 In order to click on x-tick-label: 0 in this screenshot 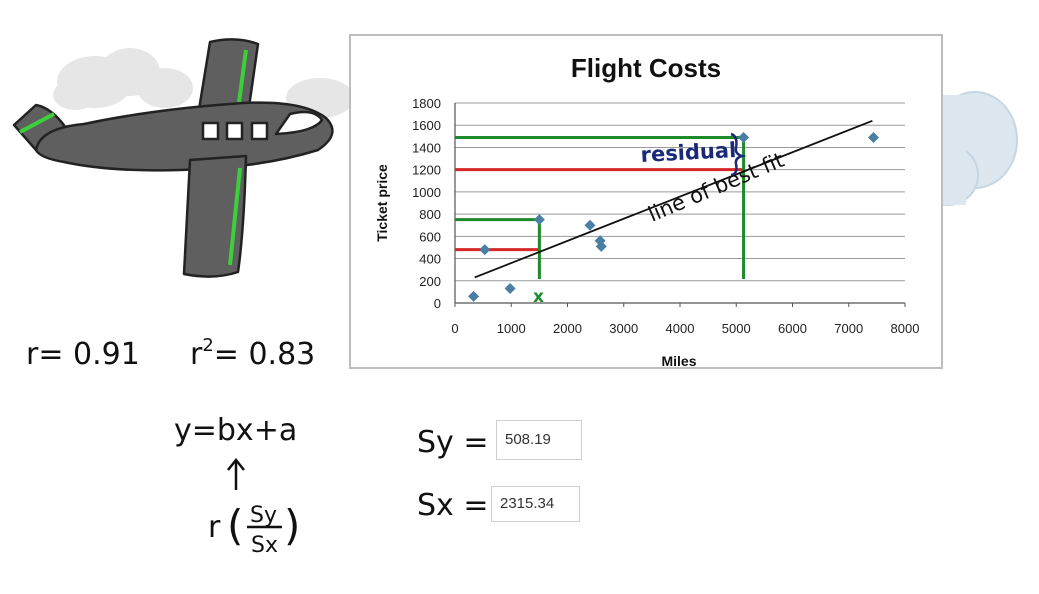, I will do `click(454, 328)`.